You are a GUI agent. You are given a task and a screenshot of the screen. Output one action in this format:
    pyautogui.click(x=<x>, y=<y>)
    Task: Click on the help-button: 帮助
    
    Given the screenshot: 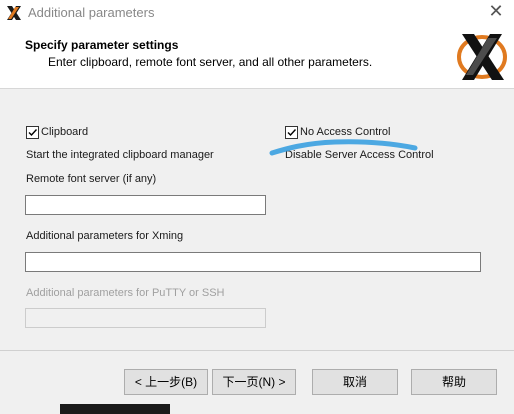 What is the action you would take?
    pyautogui.click(x=454, y=382)
    